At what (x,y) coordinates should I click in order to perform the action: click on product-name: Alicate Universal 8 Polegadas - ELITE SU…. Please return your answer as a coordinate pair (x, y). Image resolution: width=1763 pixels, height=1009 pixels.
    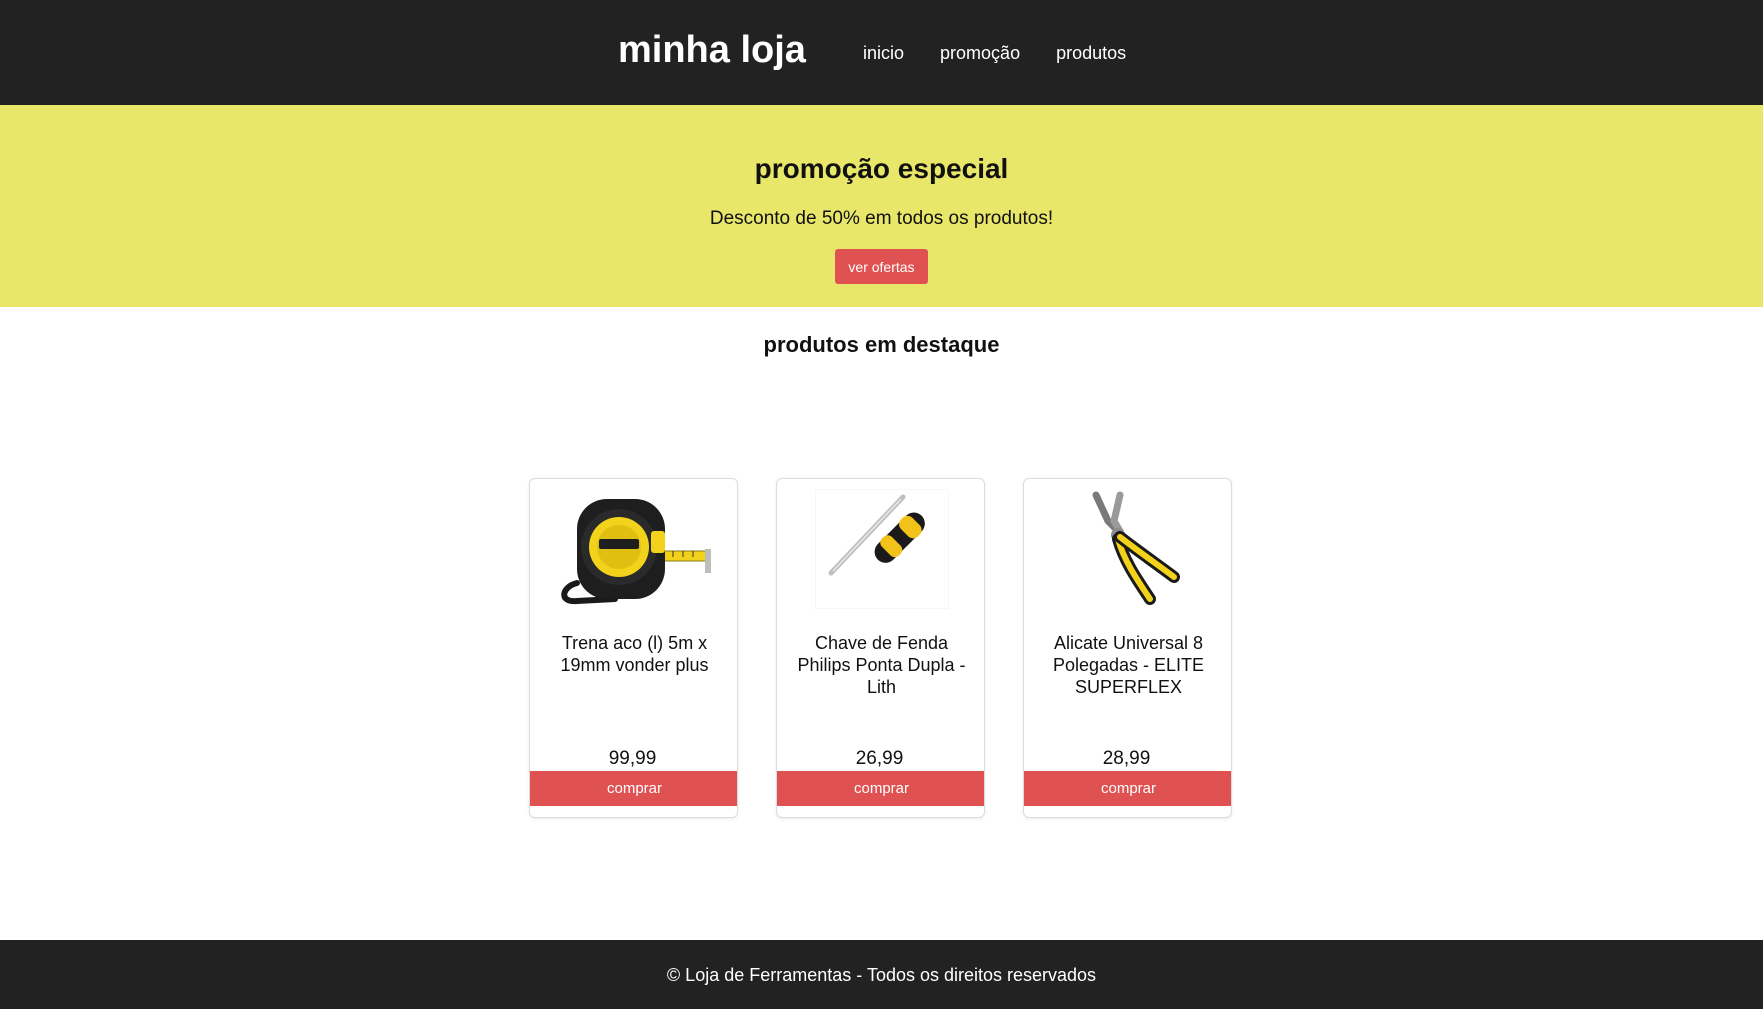
    Looking at the image, I should click on (1128, 665).